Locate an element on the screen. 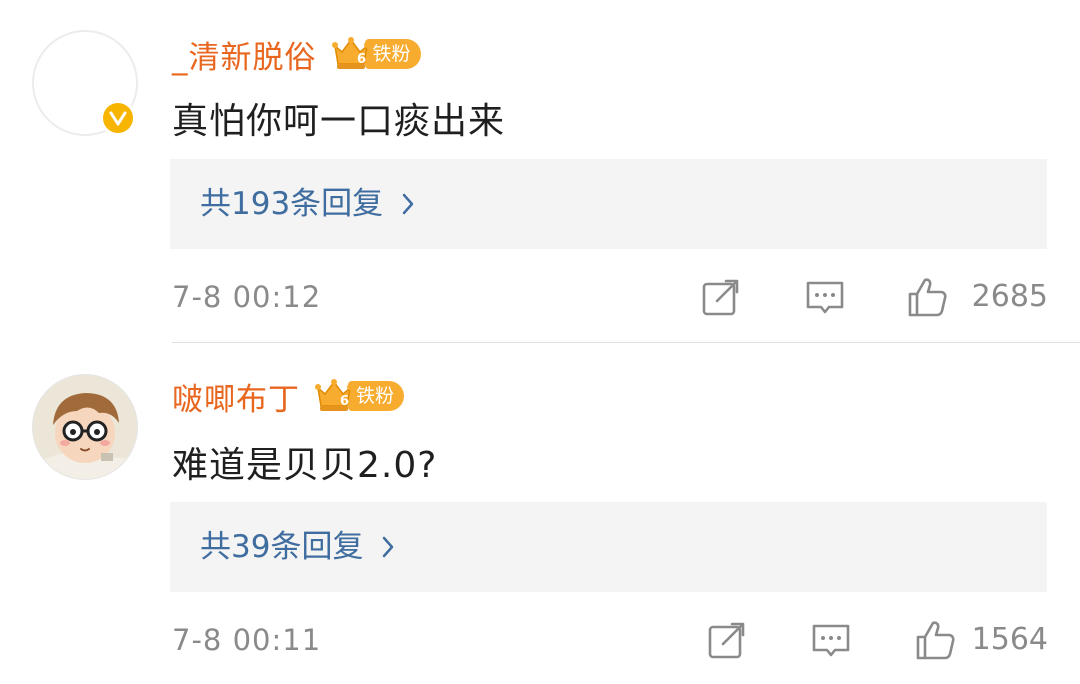 The image size is (1080, 684). name-row: _清新脱俗 6 铁粉 is located at coordinates (296, 54).